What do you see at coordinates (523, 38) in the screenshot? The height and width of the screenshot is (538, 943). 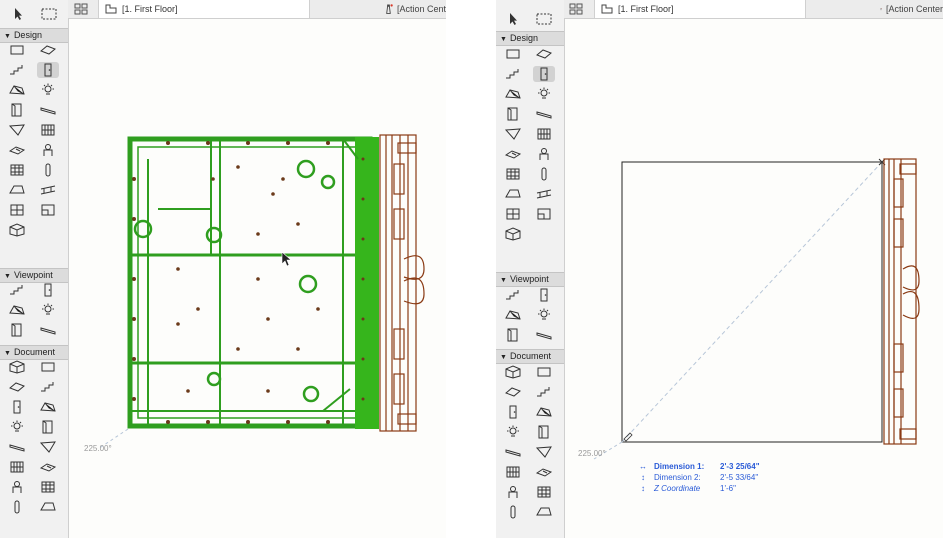 I see `design-section-label: Design` at bounding box center [523, 38].